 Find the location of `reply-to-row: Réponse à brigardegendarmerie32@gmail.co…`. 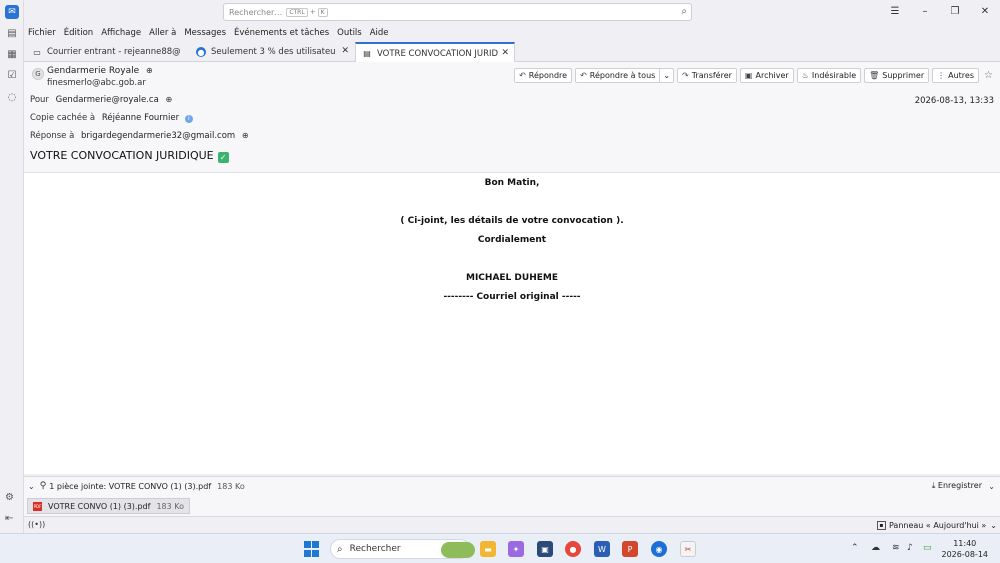

reply-to-row: Réponse à brigardegendarmerie32@gmail.co… is located at coordinates (139, 136).